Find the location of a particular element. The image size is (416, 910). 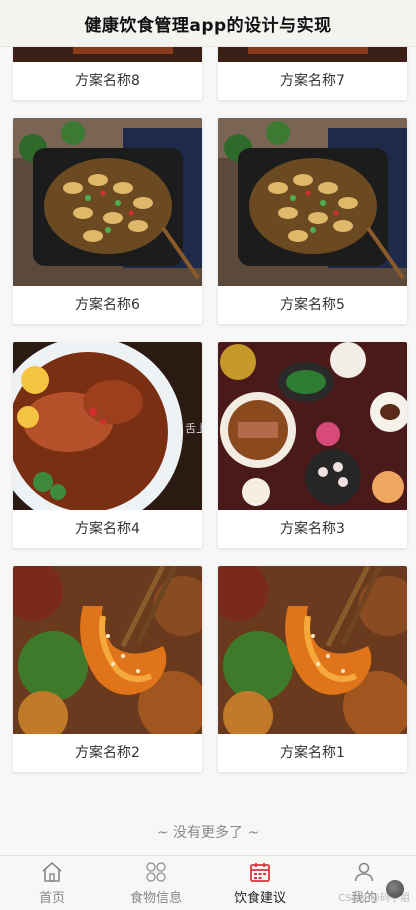

plan-name: 方案名称5 is located at coordinates (312, 305).